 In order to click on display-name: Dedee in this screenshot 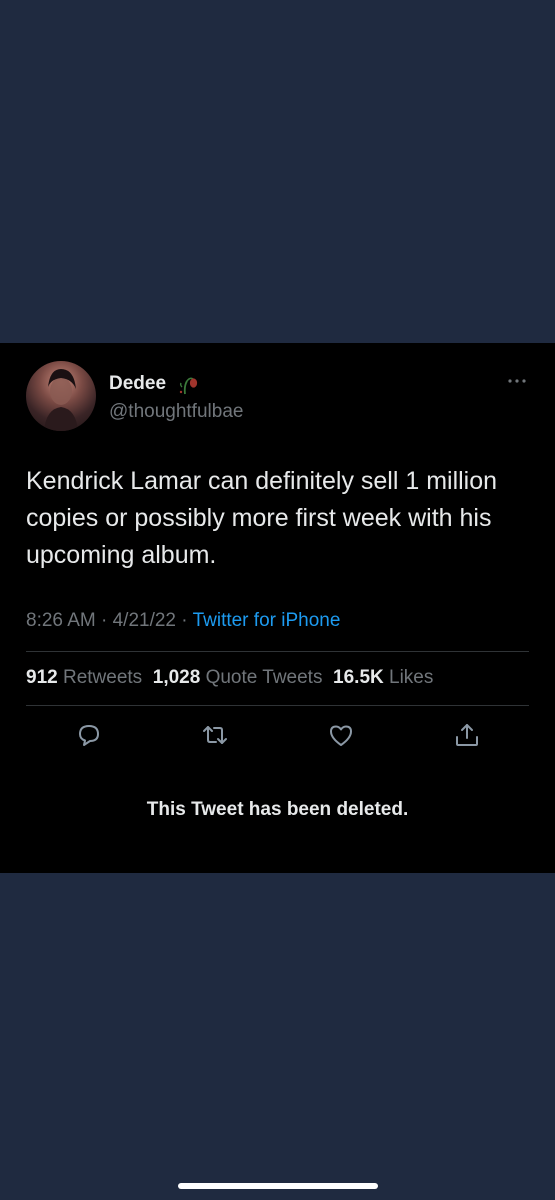, I will do `click(137, 384)`.